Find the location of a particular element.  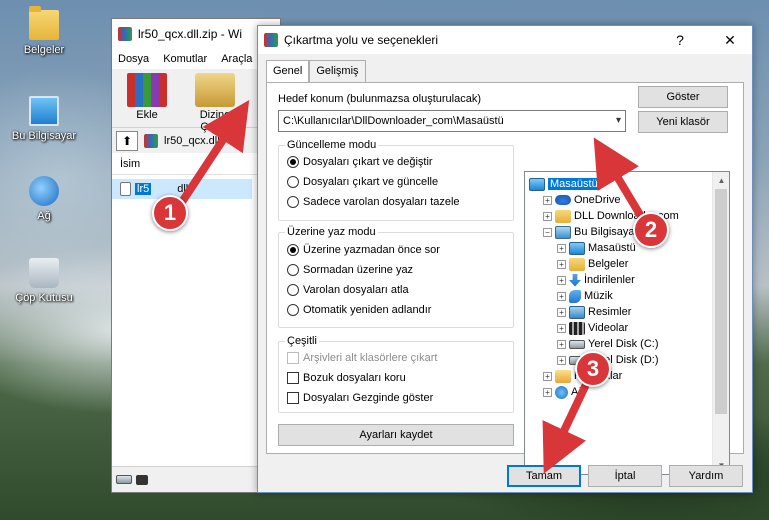

annotation-marker-1: 1 is located at coordinates (170, 213).